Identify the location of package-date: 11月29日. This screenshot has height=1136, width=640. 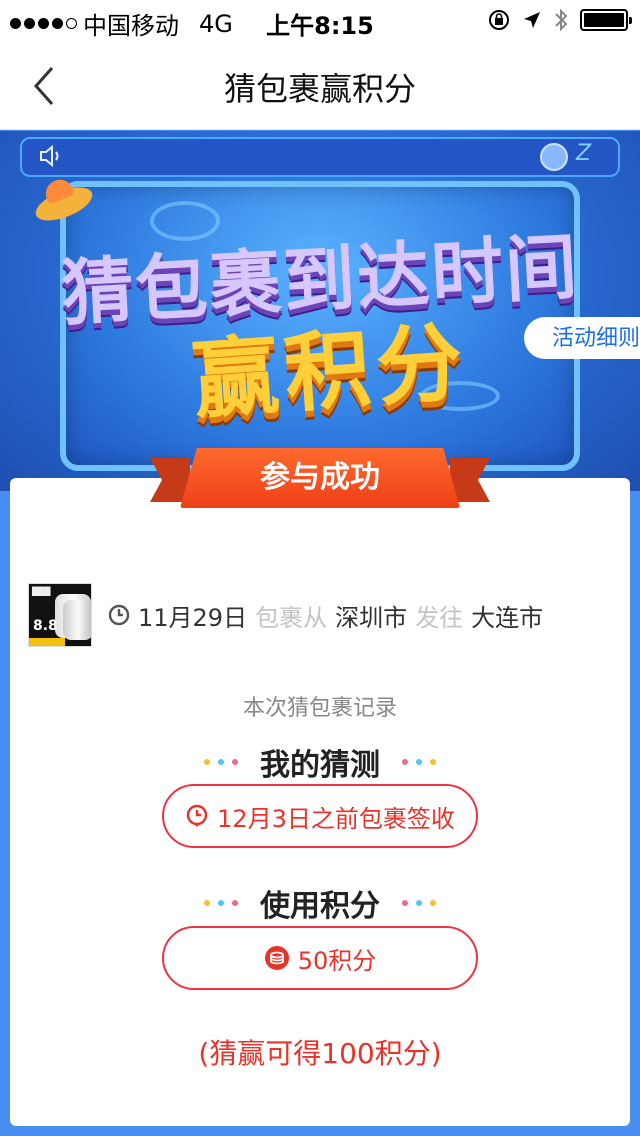
(193, 617).